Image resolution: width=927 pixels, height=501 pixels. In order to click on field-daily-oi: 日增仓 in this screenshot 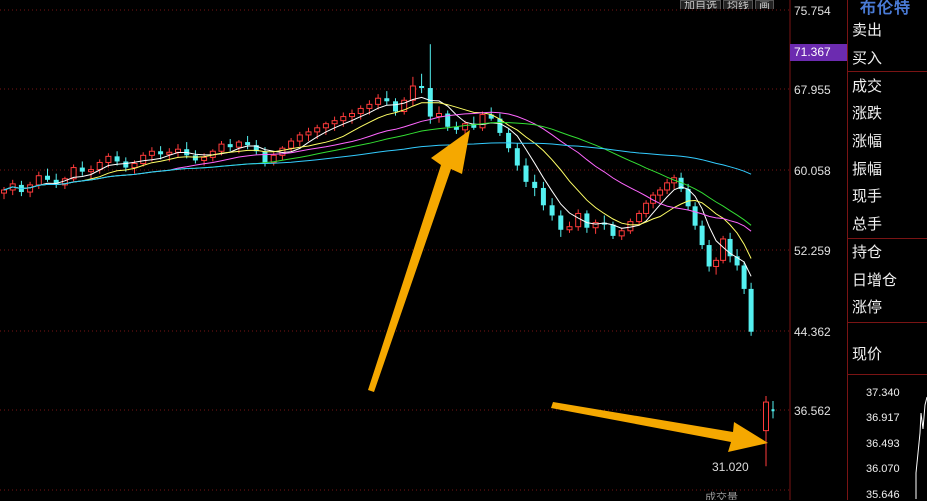, I will do `click(875, 280)`.